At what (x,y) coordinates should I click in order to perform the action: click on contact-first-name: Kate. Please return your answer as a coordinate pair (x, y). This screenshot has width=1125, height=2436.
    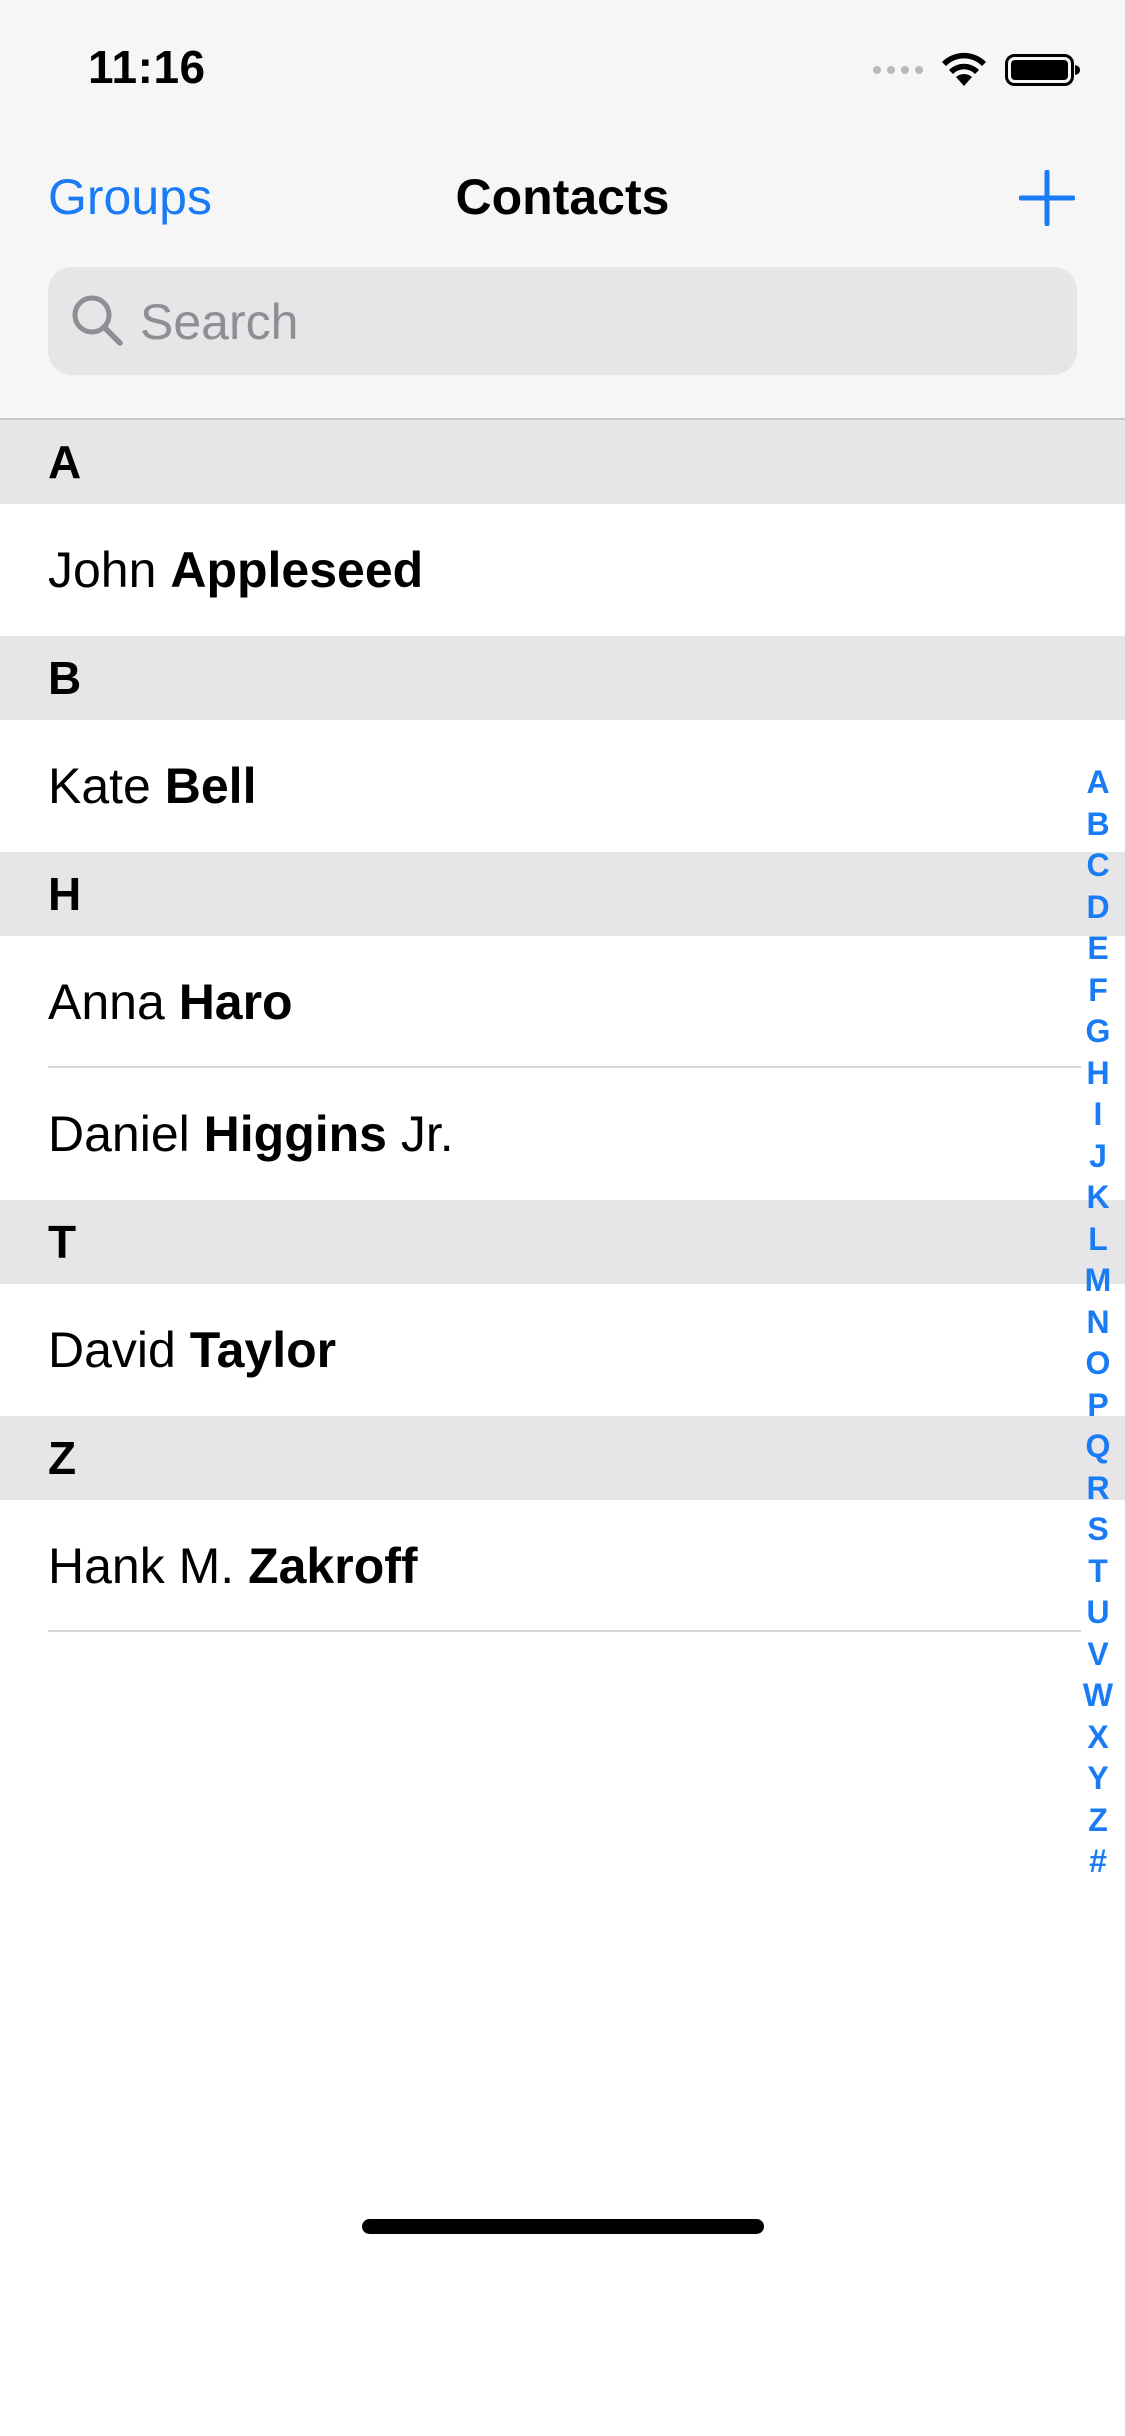
    Looking at the image, I should click on (99, 786).